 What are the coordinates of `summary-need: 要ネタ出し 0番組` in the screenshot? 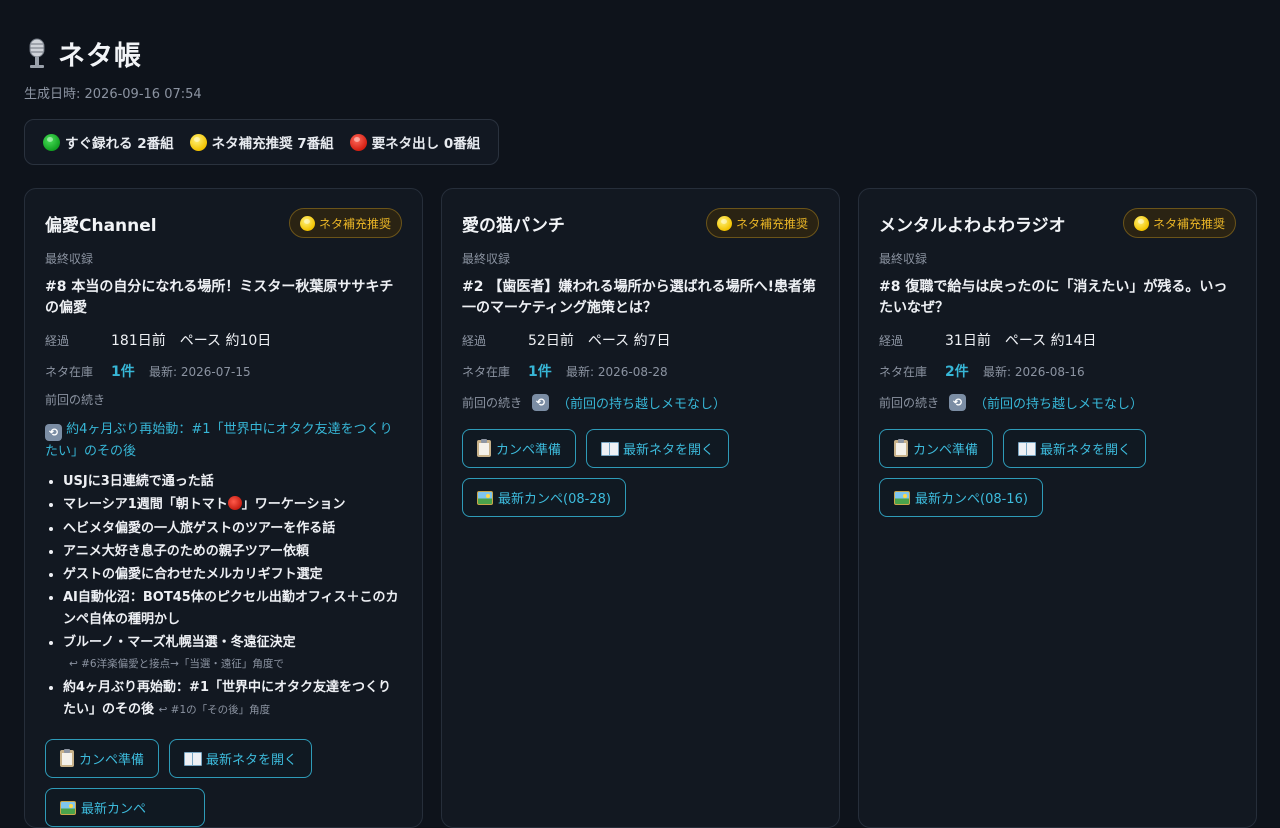 It's located at (414, 142).